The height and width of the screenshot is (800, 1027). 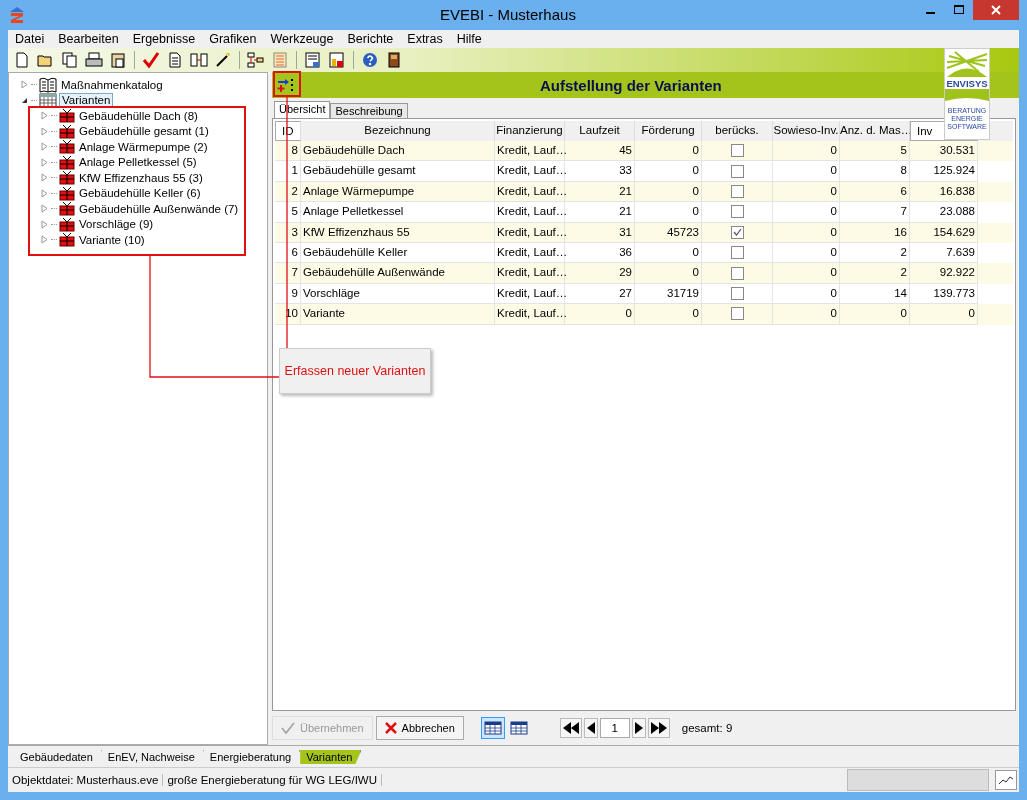 I want to click on sheet-tab: Gebäudedaten, so click(x=58, y=757).